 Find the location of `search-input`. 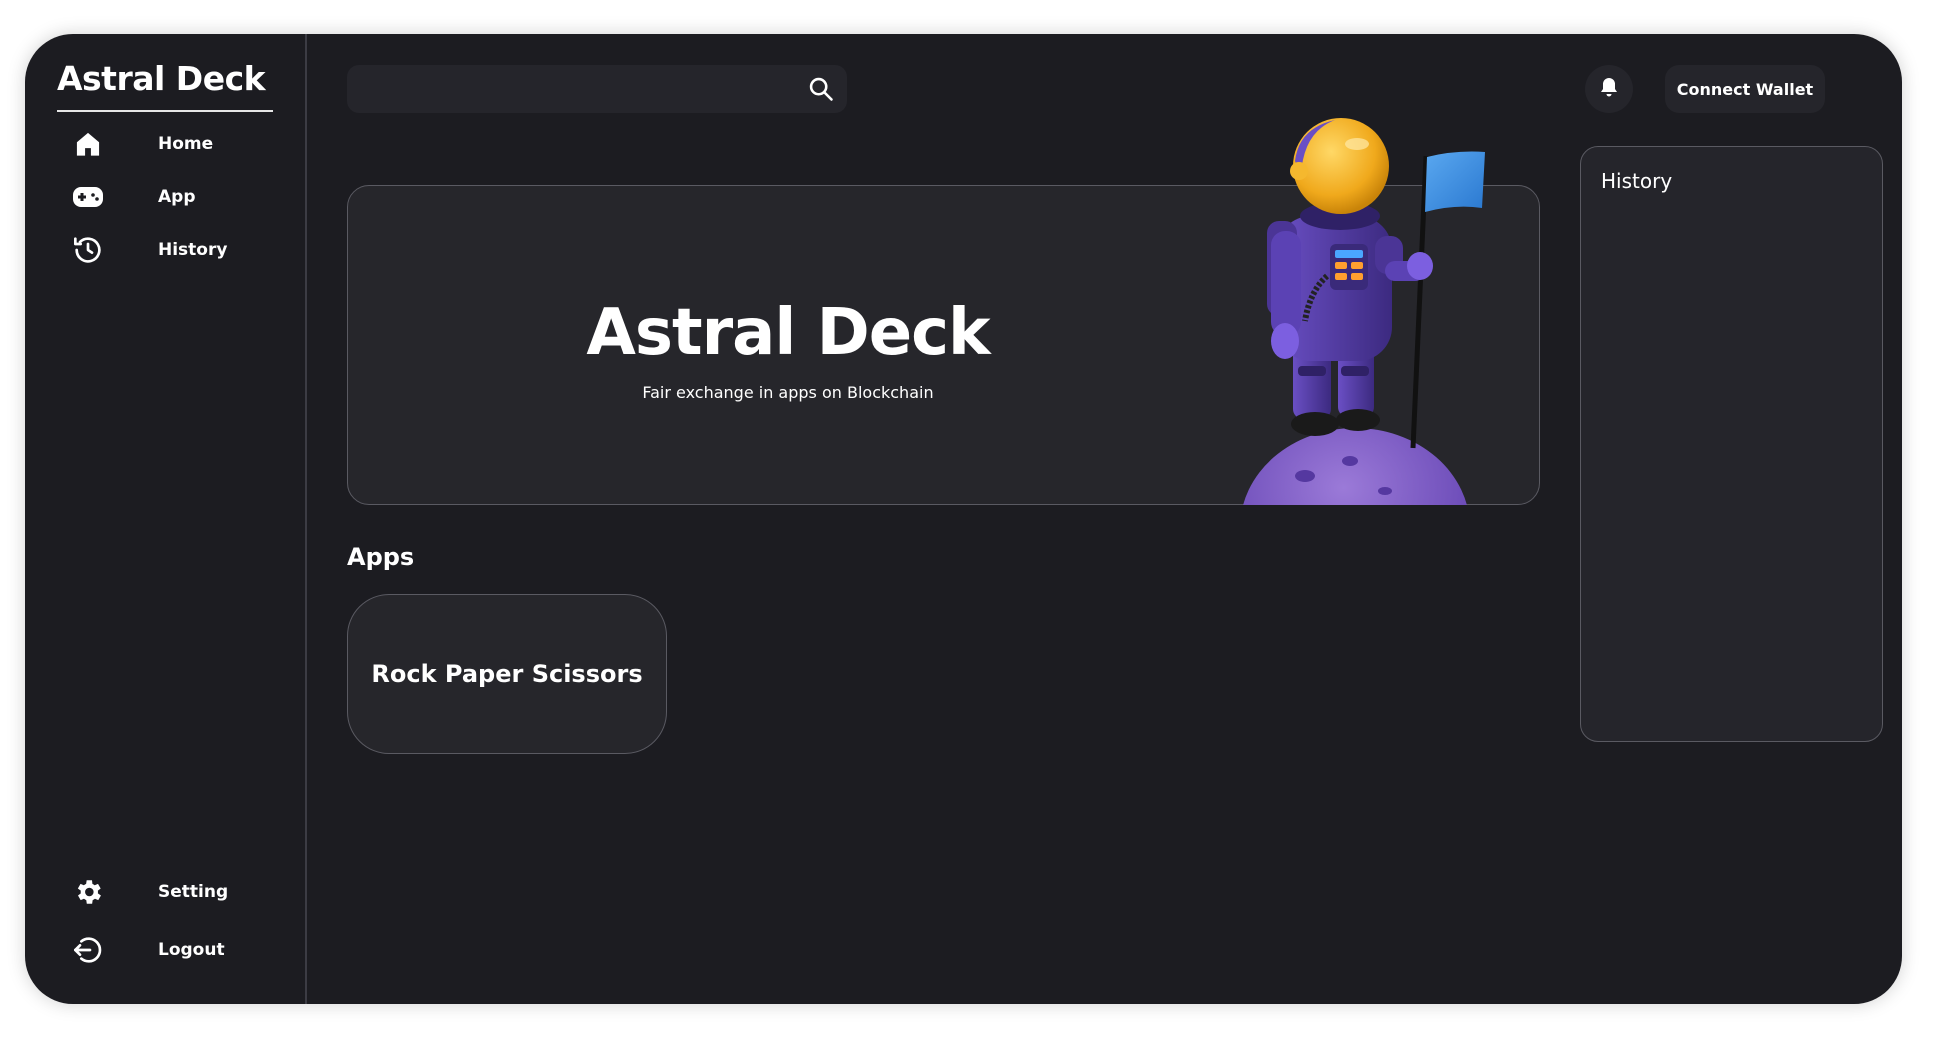

search-input is located at coordinates (597, 89).